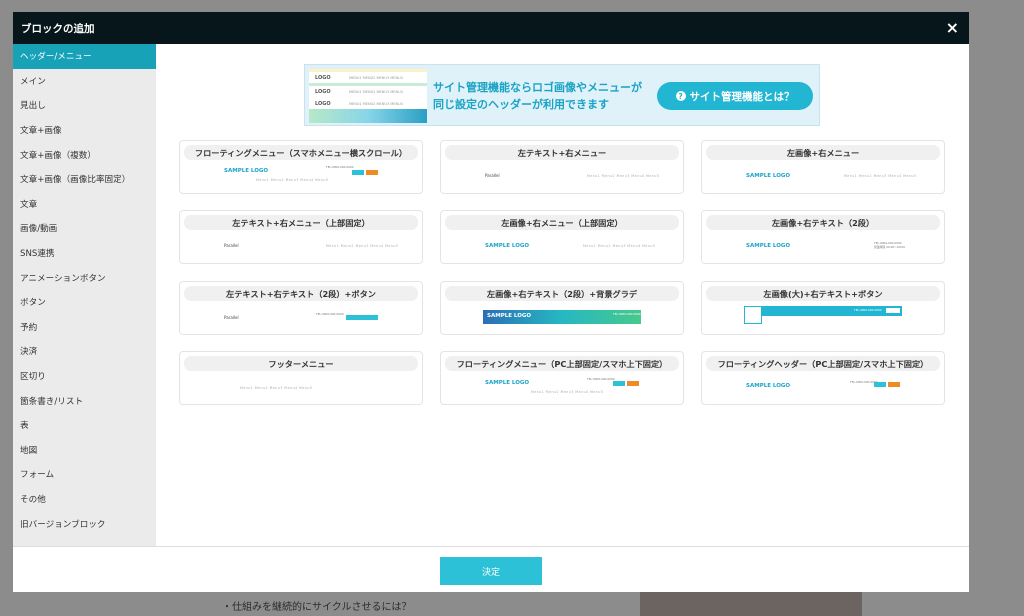 The height and width of the screenshot is (616, 1024). What do you see at coordinates (301, 293) in the screenshot?
I see `block-card-title: 左テキスト+右テキスト（2段）+ボタン` at bounding box center [301, 293].